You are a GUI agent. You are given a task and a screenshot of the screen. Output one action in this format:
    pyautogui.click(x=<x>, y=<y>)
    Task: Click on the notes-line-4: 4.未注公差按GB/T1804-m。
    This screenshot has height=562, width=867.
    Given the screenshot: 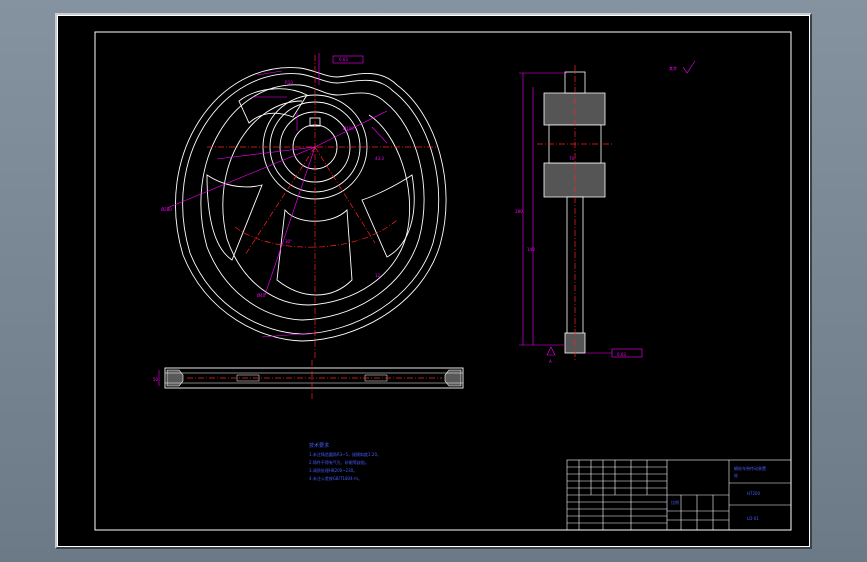 What is the action you would take?
    pyautogui.click(x=335, y=478)
    